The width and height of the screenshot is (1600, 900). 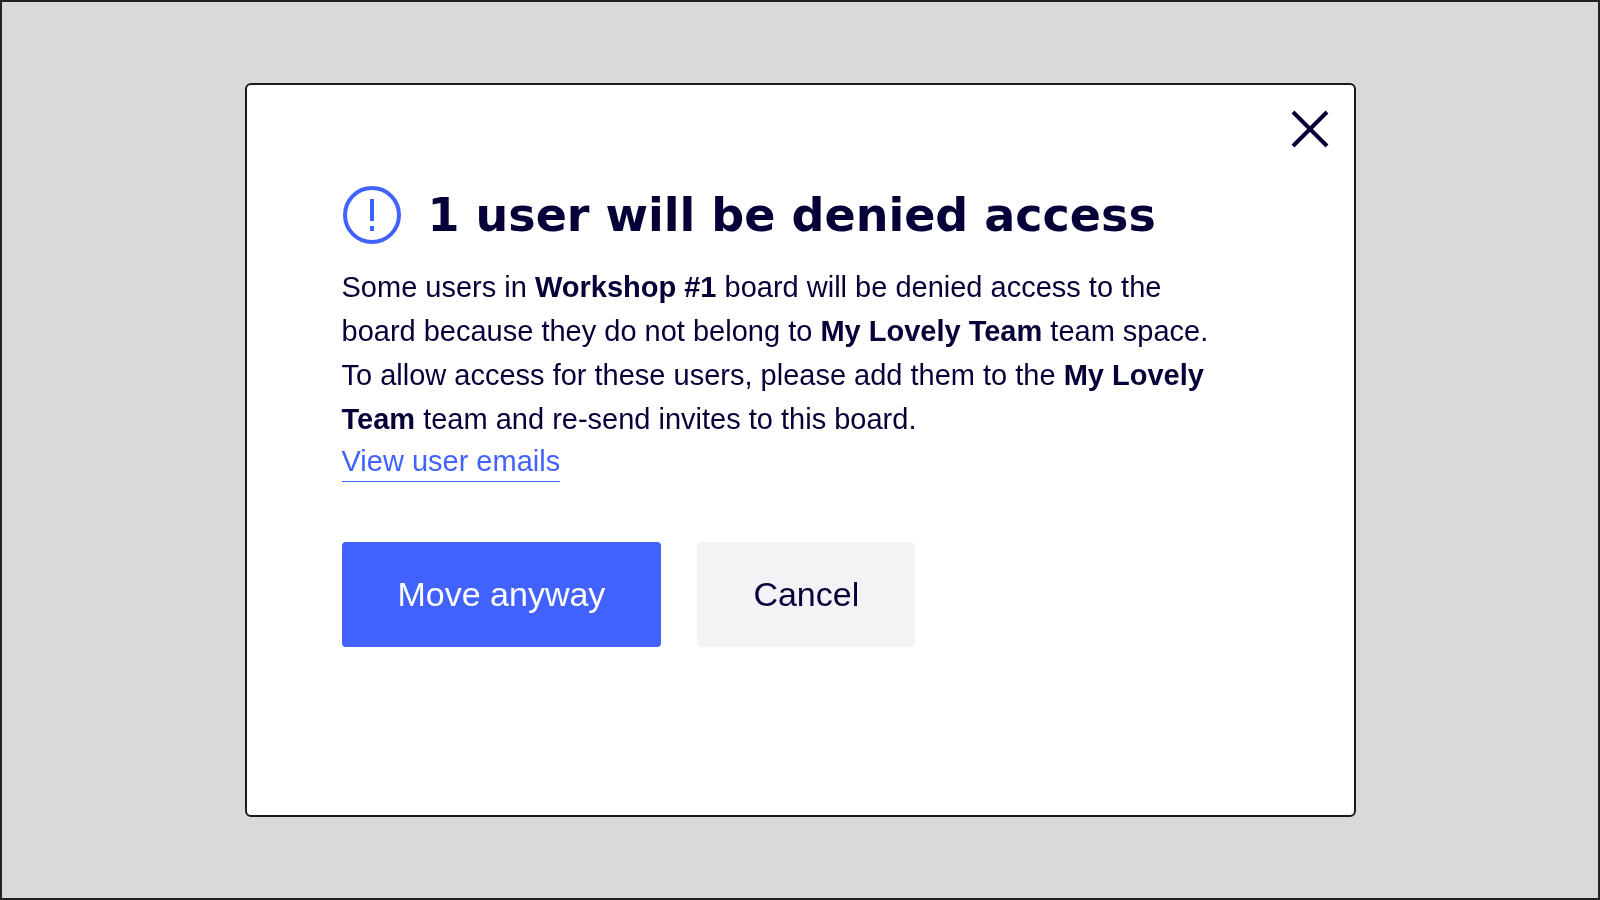 What do you see at coordinates (1309, 129) in the screenshot?
I see `close-button` at bounding box center [1309, 129].